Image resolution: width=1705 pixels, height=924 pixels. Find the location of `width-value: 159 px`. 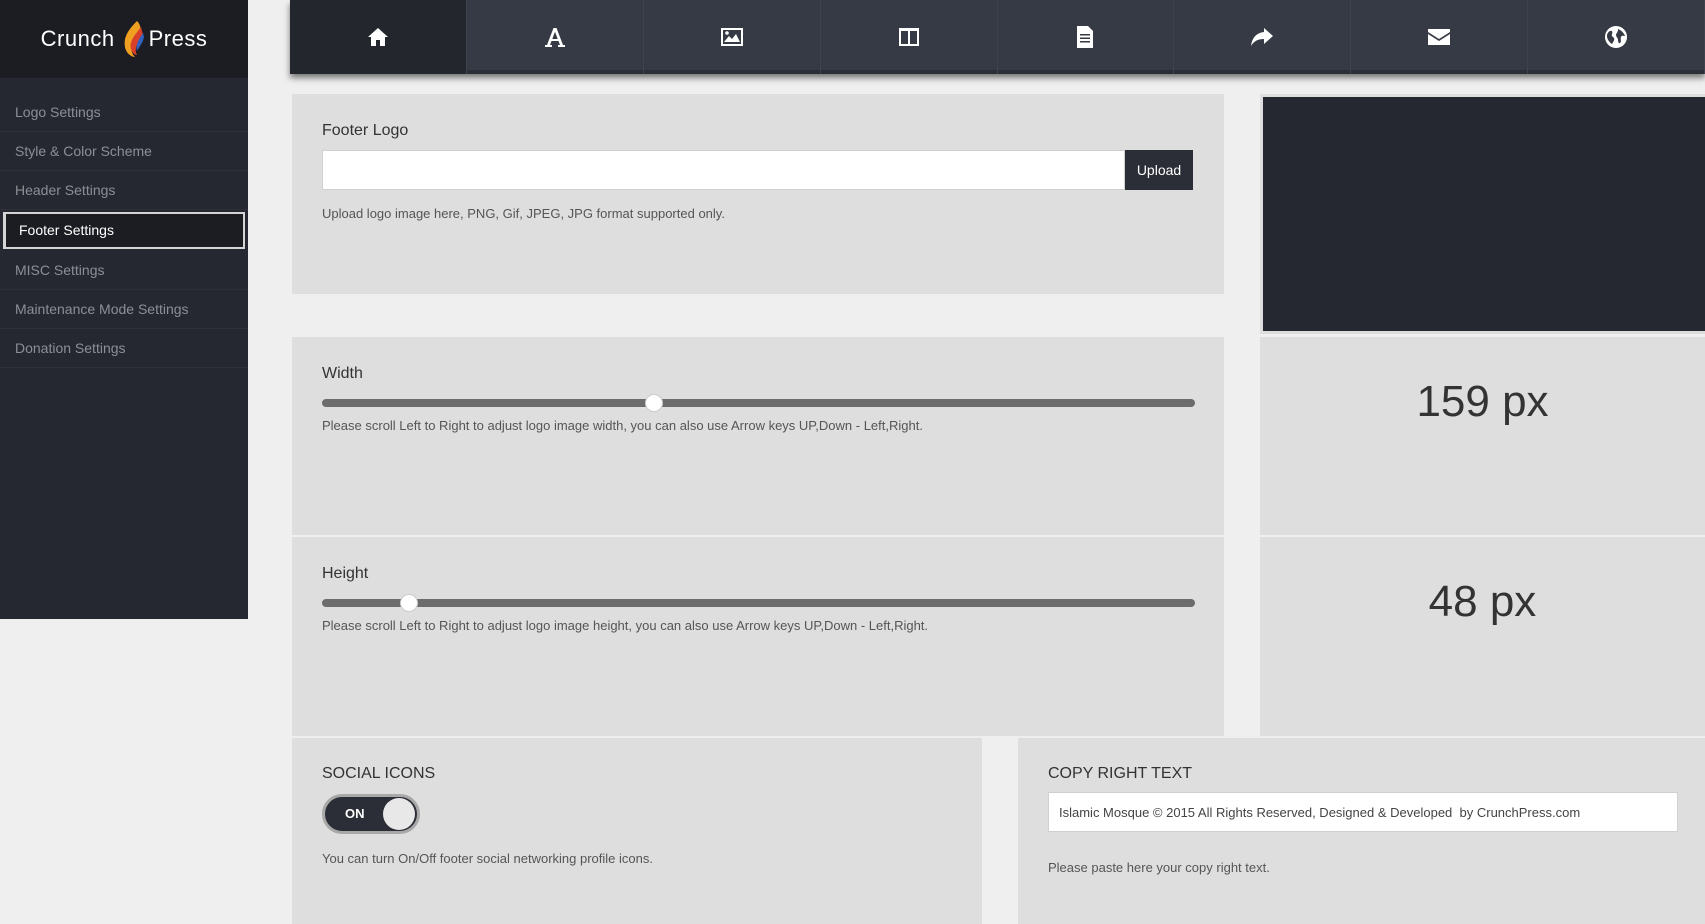

width-value: 159 px is located at coordinates (1482, 401).